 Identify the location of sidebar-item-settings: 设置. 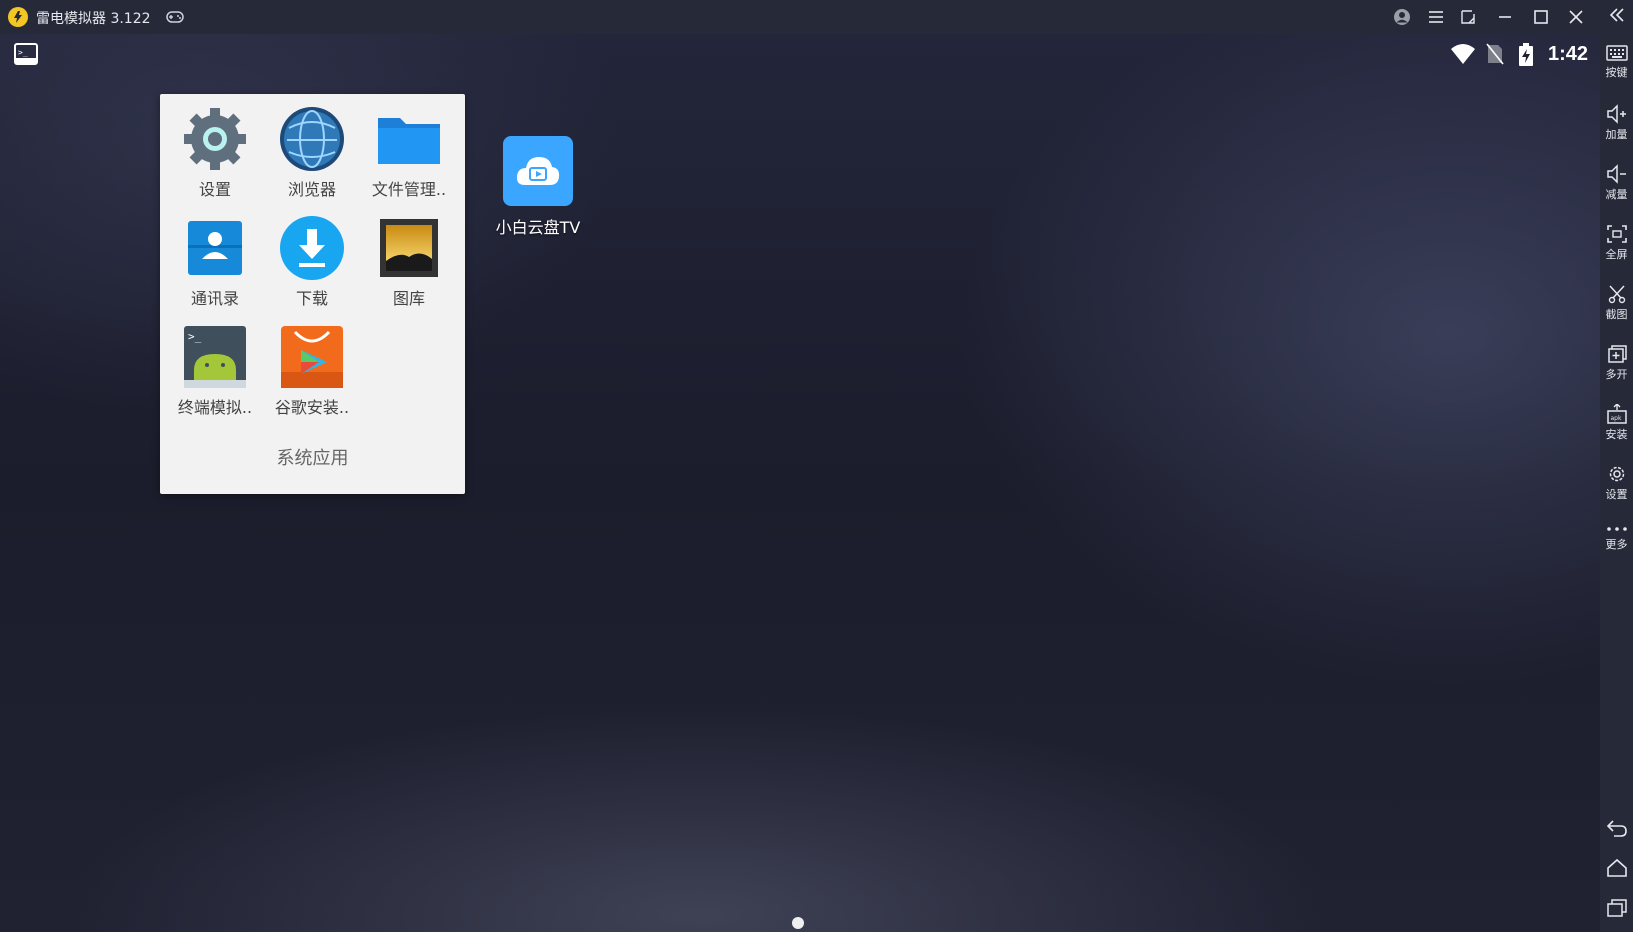
(1616, 483).